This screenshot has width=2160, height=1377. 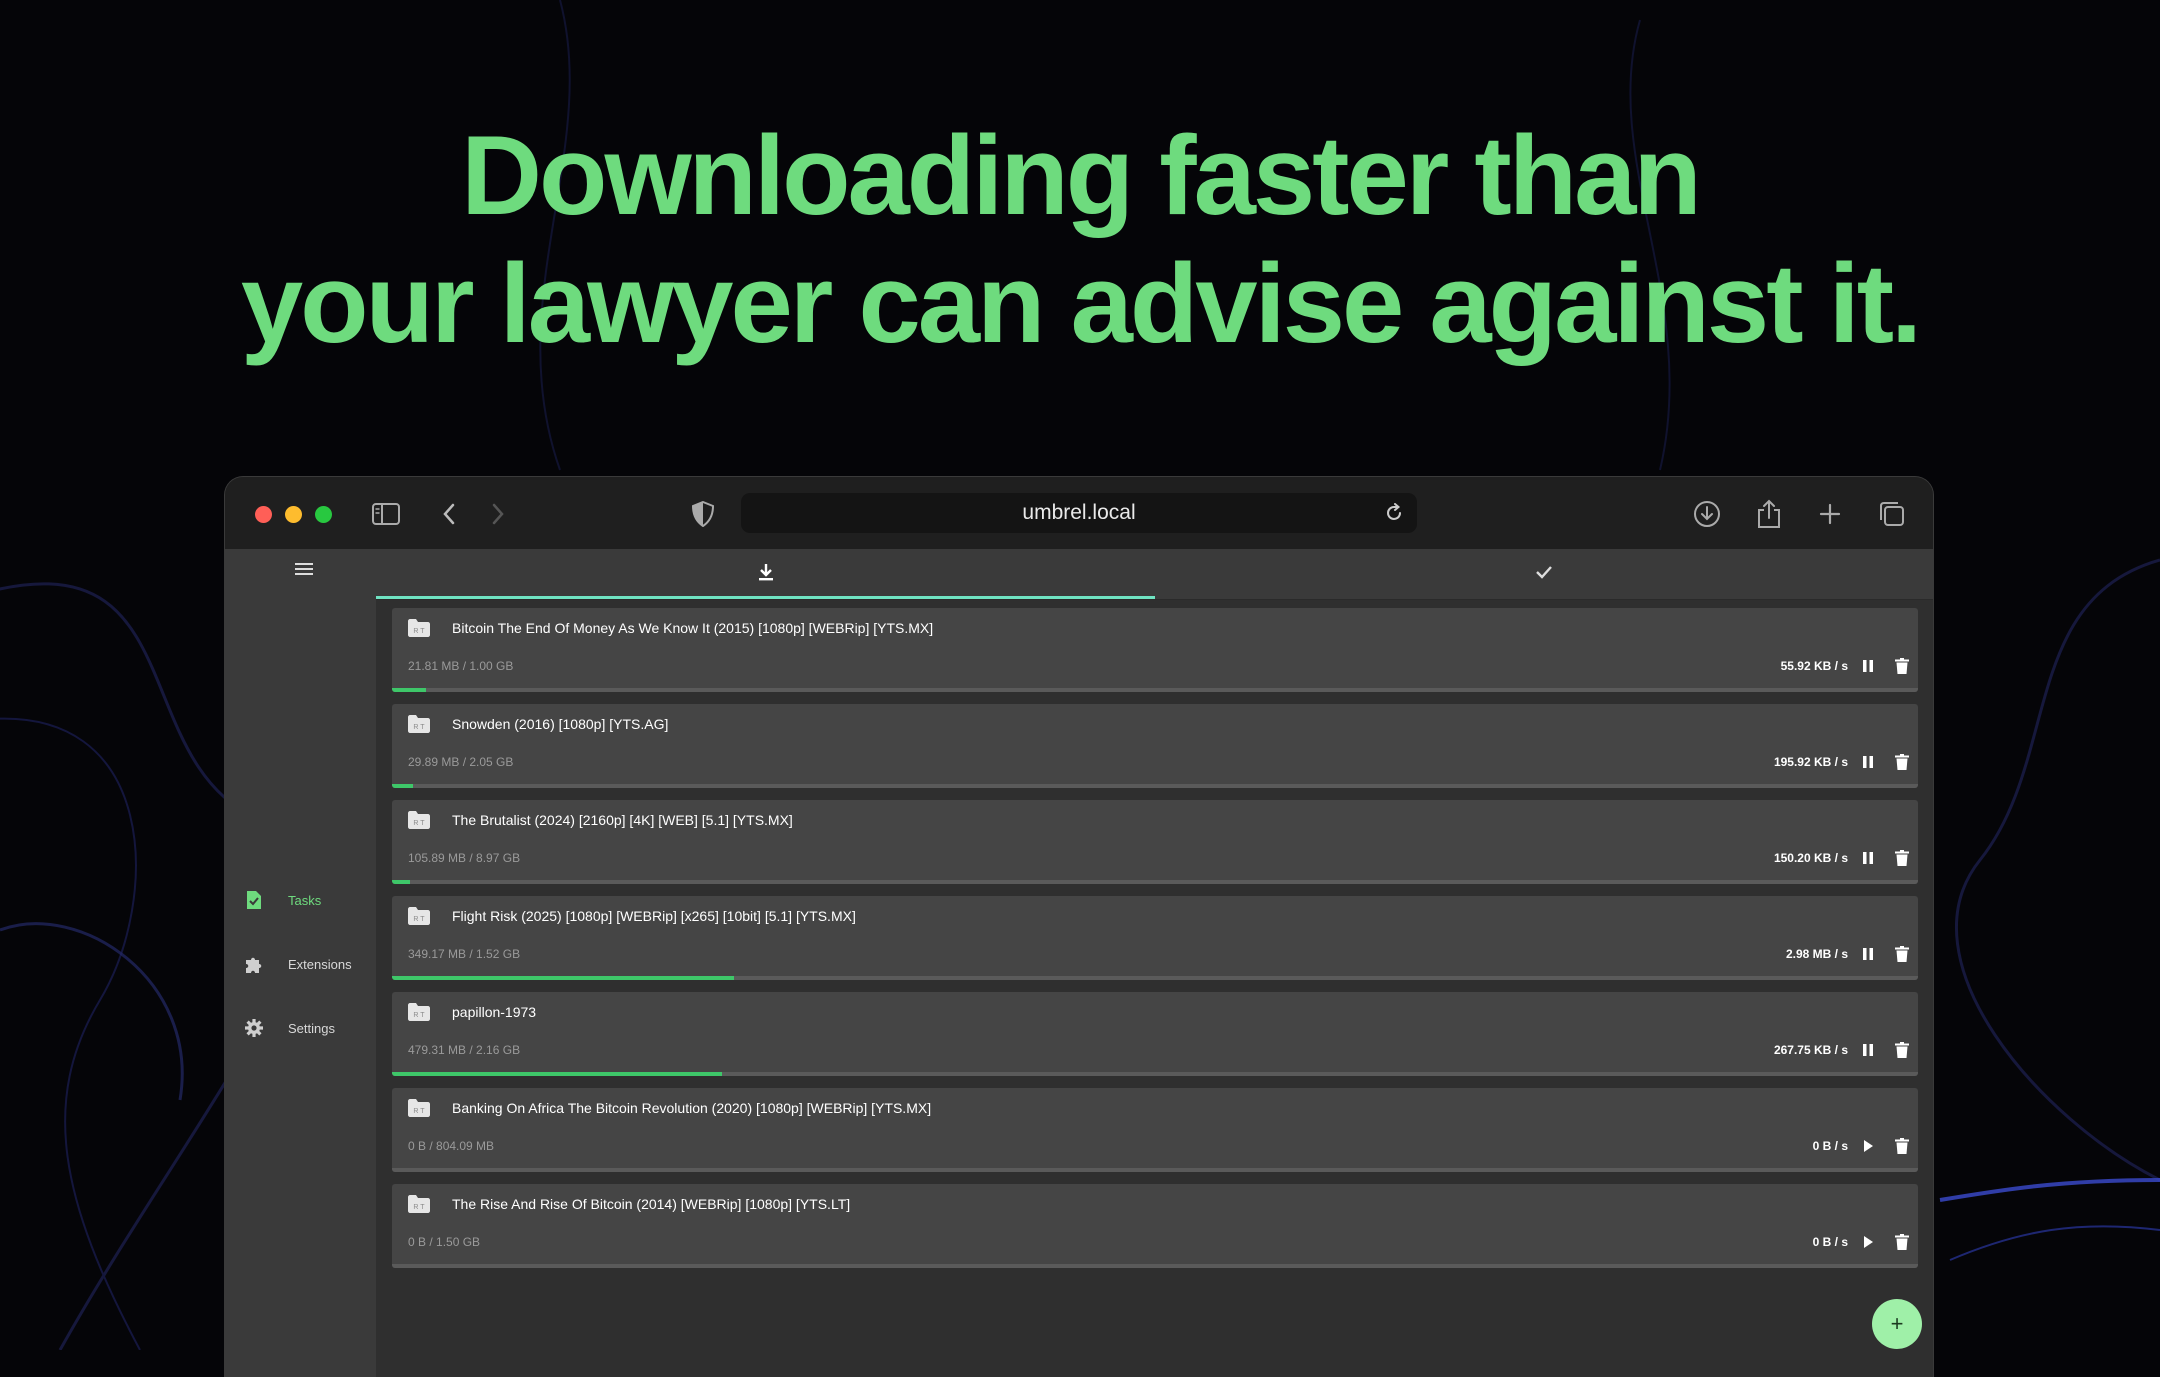 I want to click on active-tab-indicator, so click(x=765, y=597).